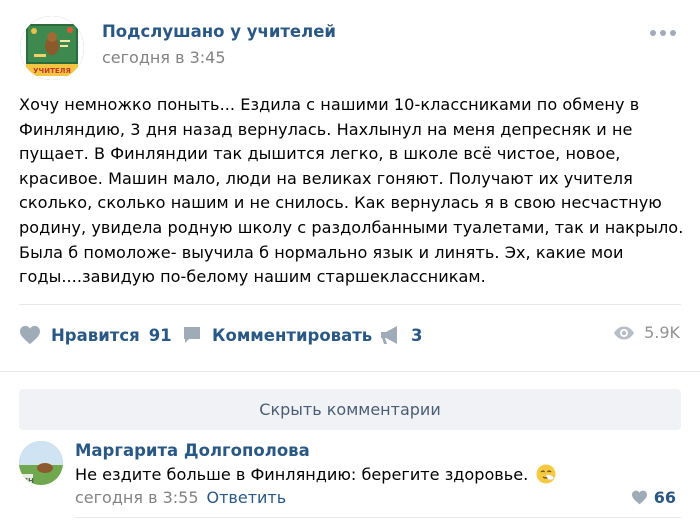  I want to click on group-name-link: Подслушано у учителей, so click(219, 31).